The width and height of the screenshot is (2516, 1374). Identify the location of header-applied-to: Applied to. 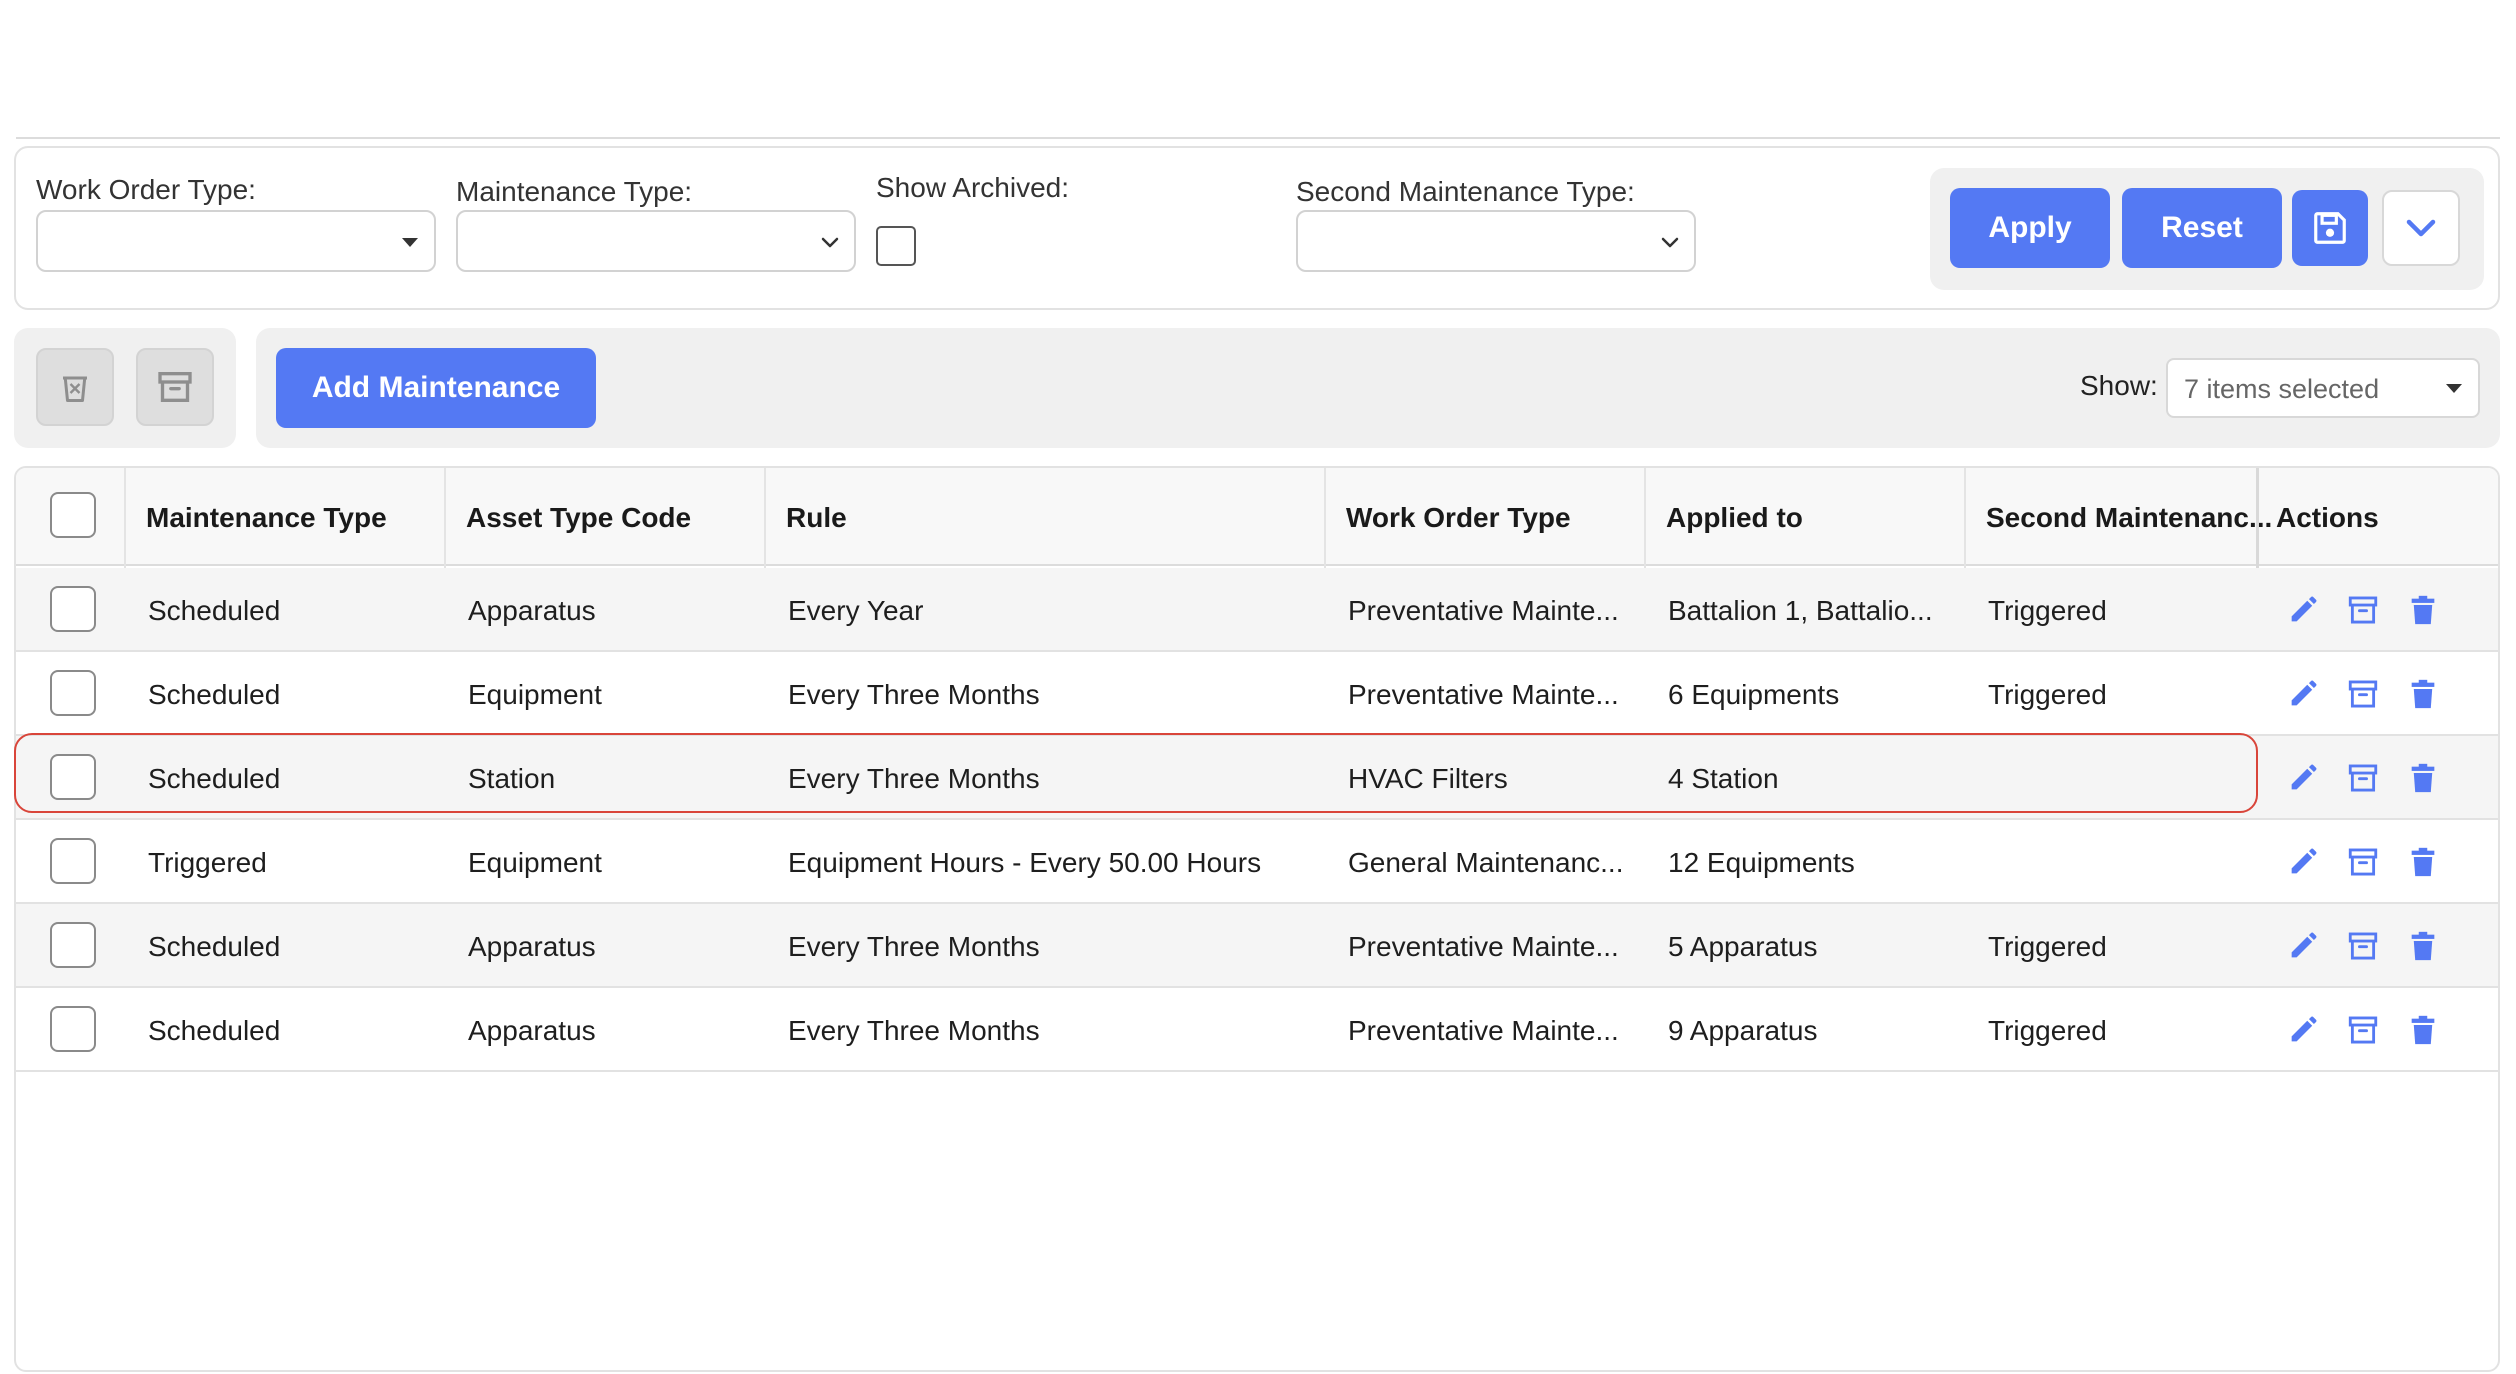
(1734, 518).